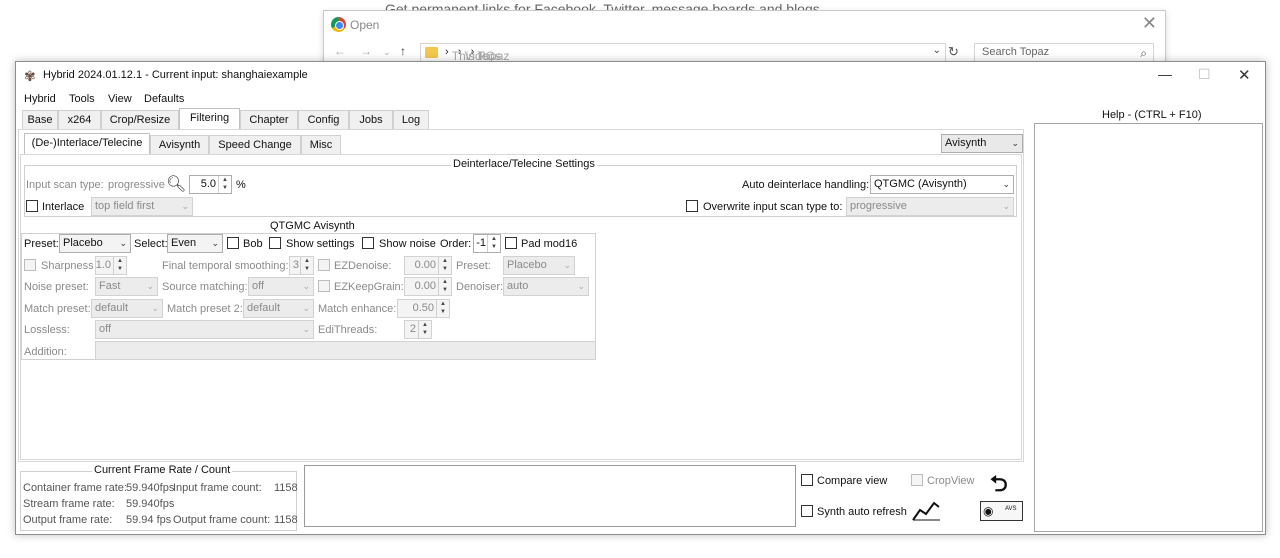 The image size is (1280, 558). Describe the element at coordinates (40, 99) in the screenshot. I see `menu-hybrid: Hybrid` at that location.